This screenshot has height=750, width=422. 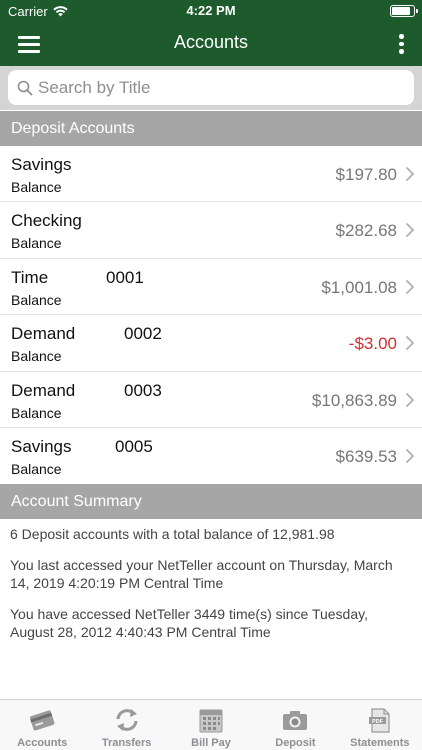 I want to click on account-row: Savings 0005 Balance $639.53, so click(x=211, y=456).